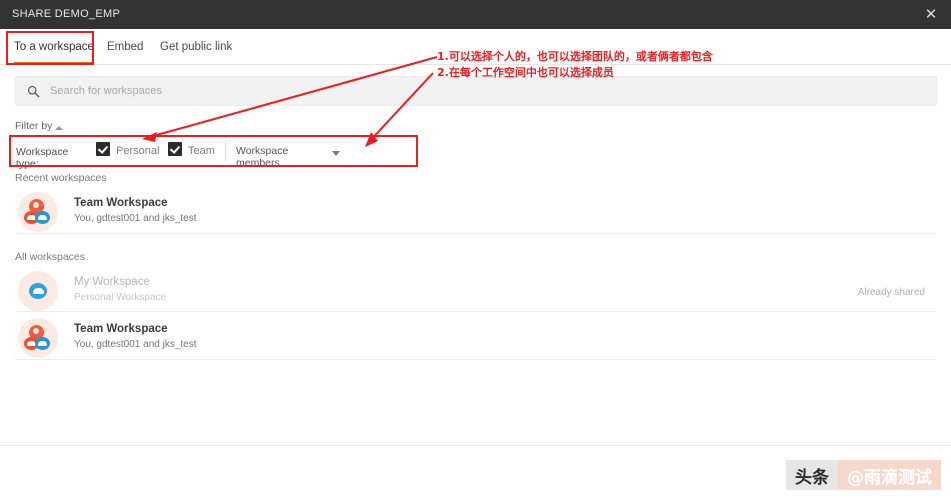 Image resolution: width=951 pixels, height=500 pixels. Describe the element at coordinates (525, 72) in the screenshot. I see `annotation-line-2: 2.在每个工作空间中也可以选择成员` at that location.